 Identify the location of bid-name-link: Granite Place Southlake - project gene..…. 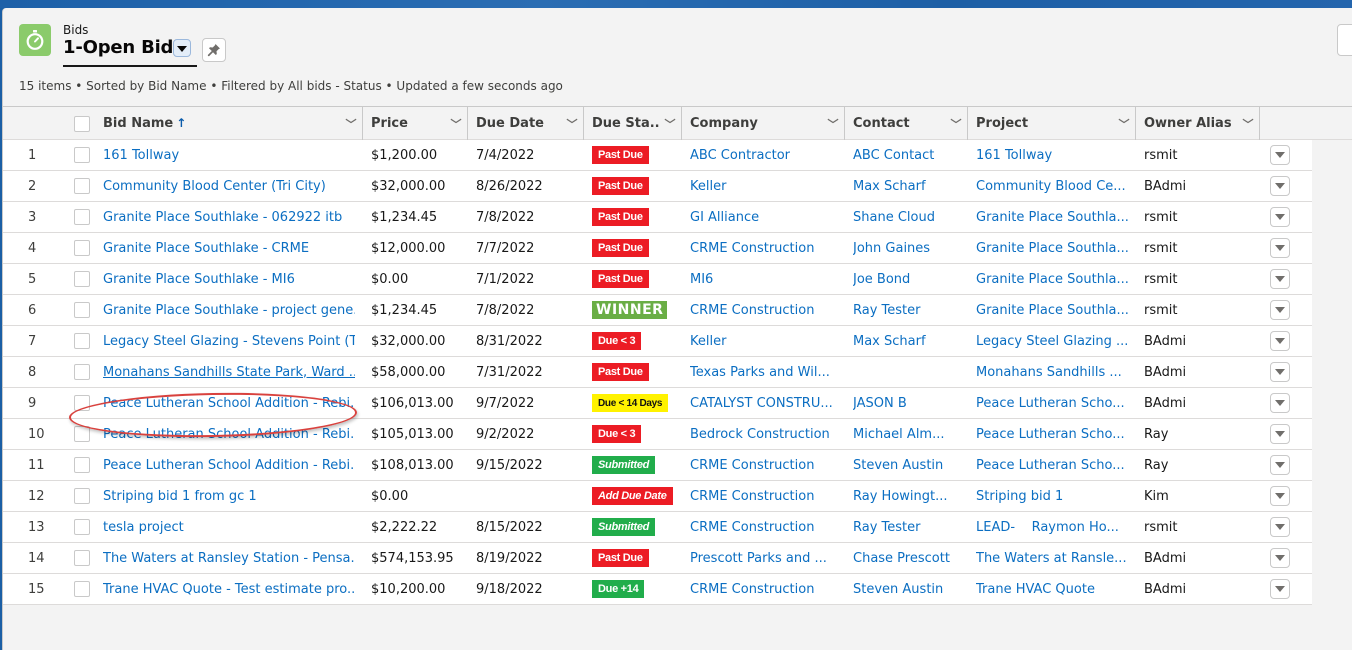
(229, 310).